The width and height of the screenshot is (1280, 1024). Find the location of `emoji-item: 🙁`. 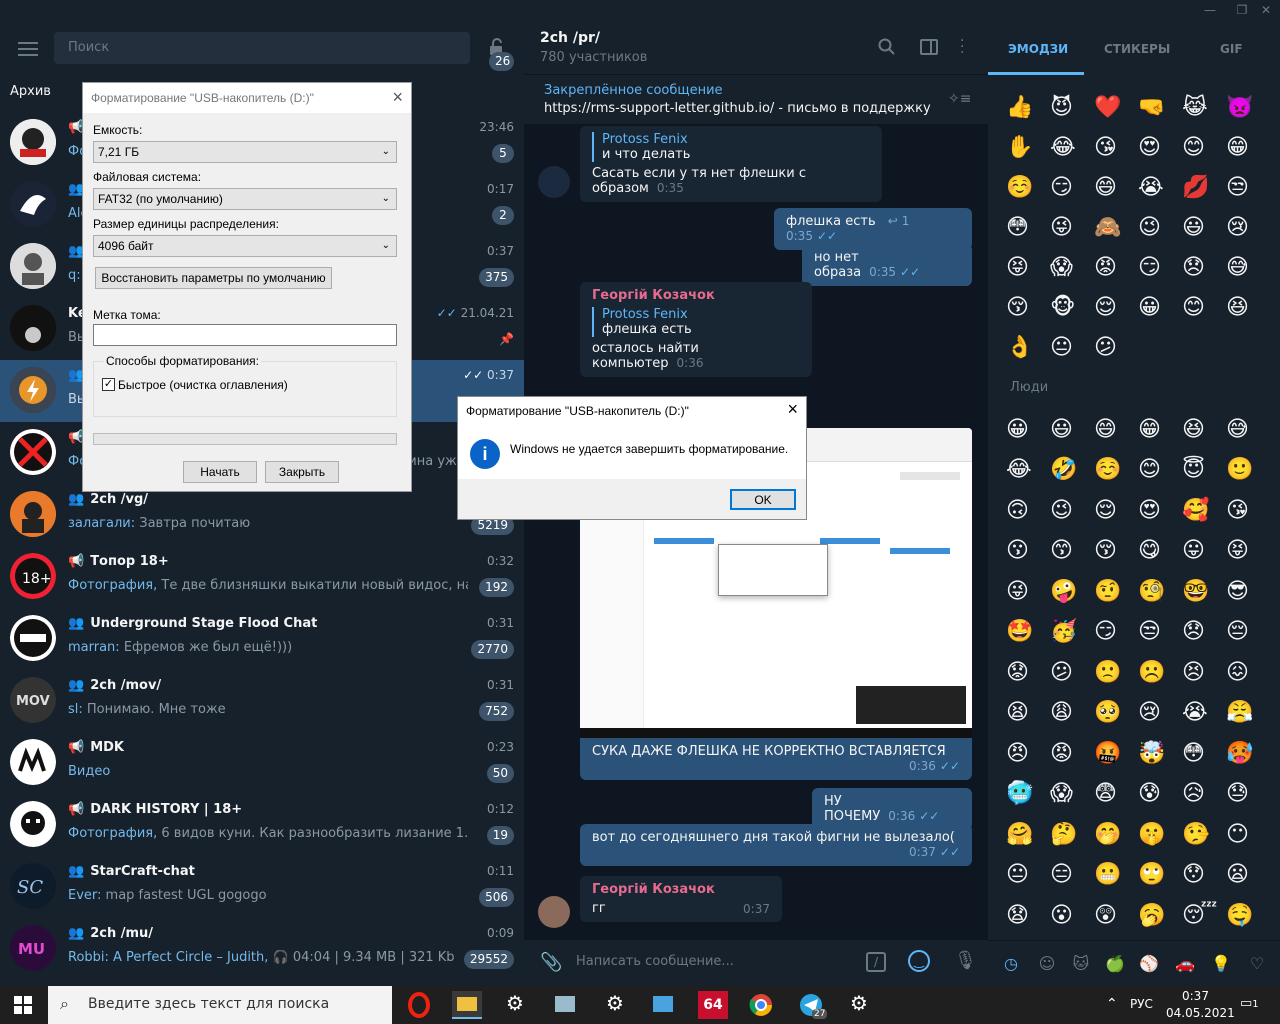

emoji-item: 🙁 is located at coordinates (1116, 673).